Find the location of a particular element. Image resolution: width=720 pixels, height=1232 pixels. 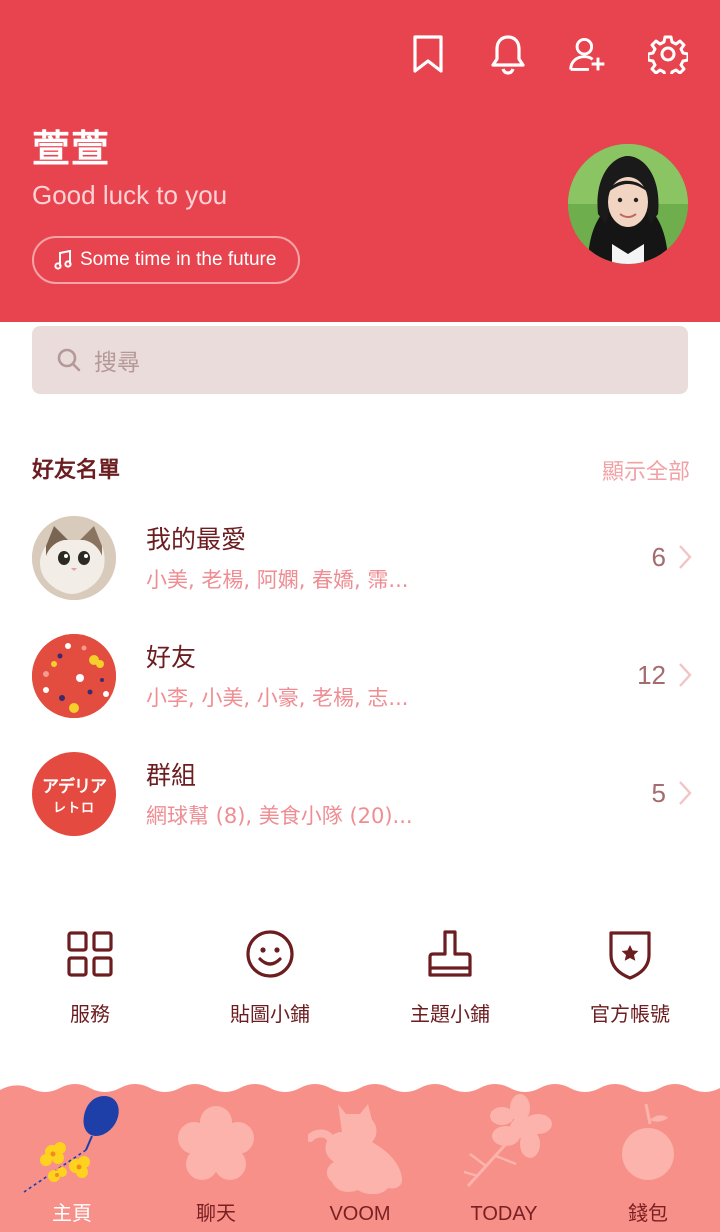

settings-icon is located at coordinates (668, 54).